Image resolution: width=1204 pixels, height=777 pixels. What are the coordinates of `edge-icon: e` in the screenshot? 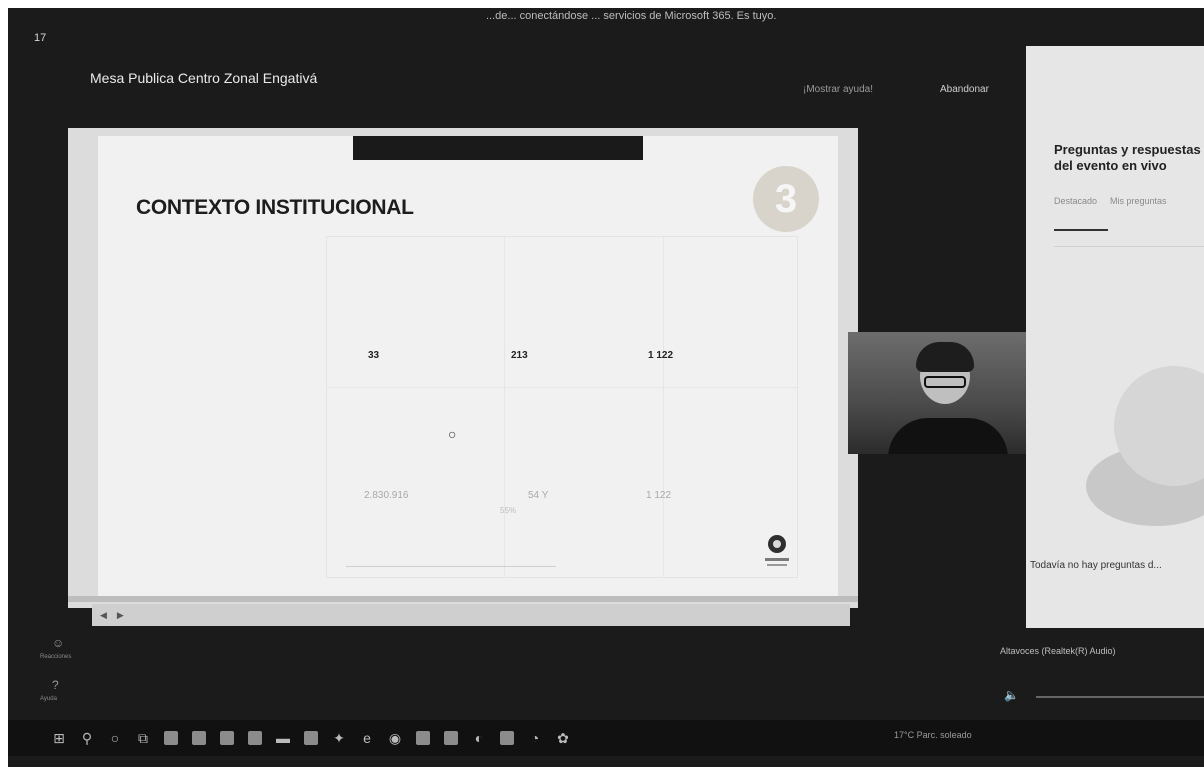 It's located at (367, 738).